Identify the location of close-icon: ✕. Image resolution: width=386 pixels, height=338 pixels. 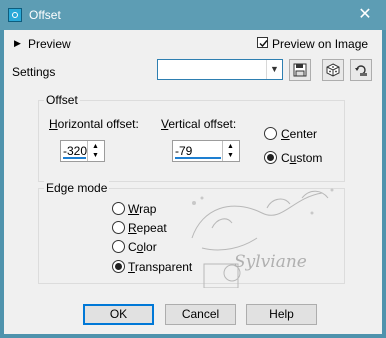
(365, 15).